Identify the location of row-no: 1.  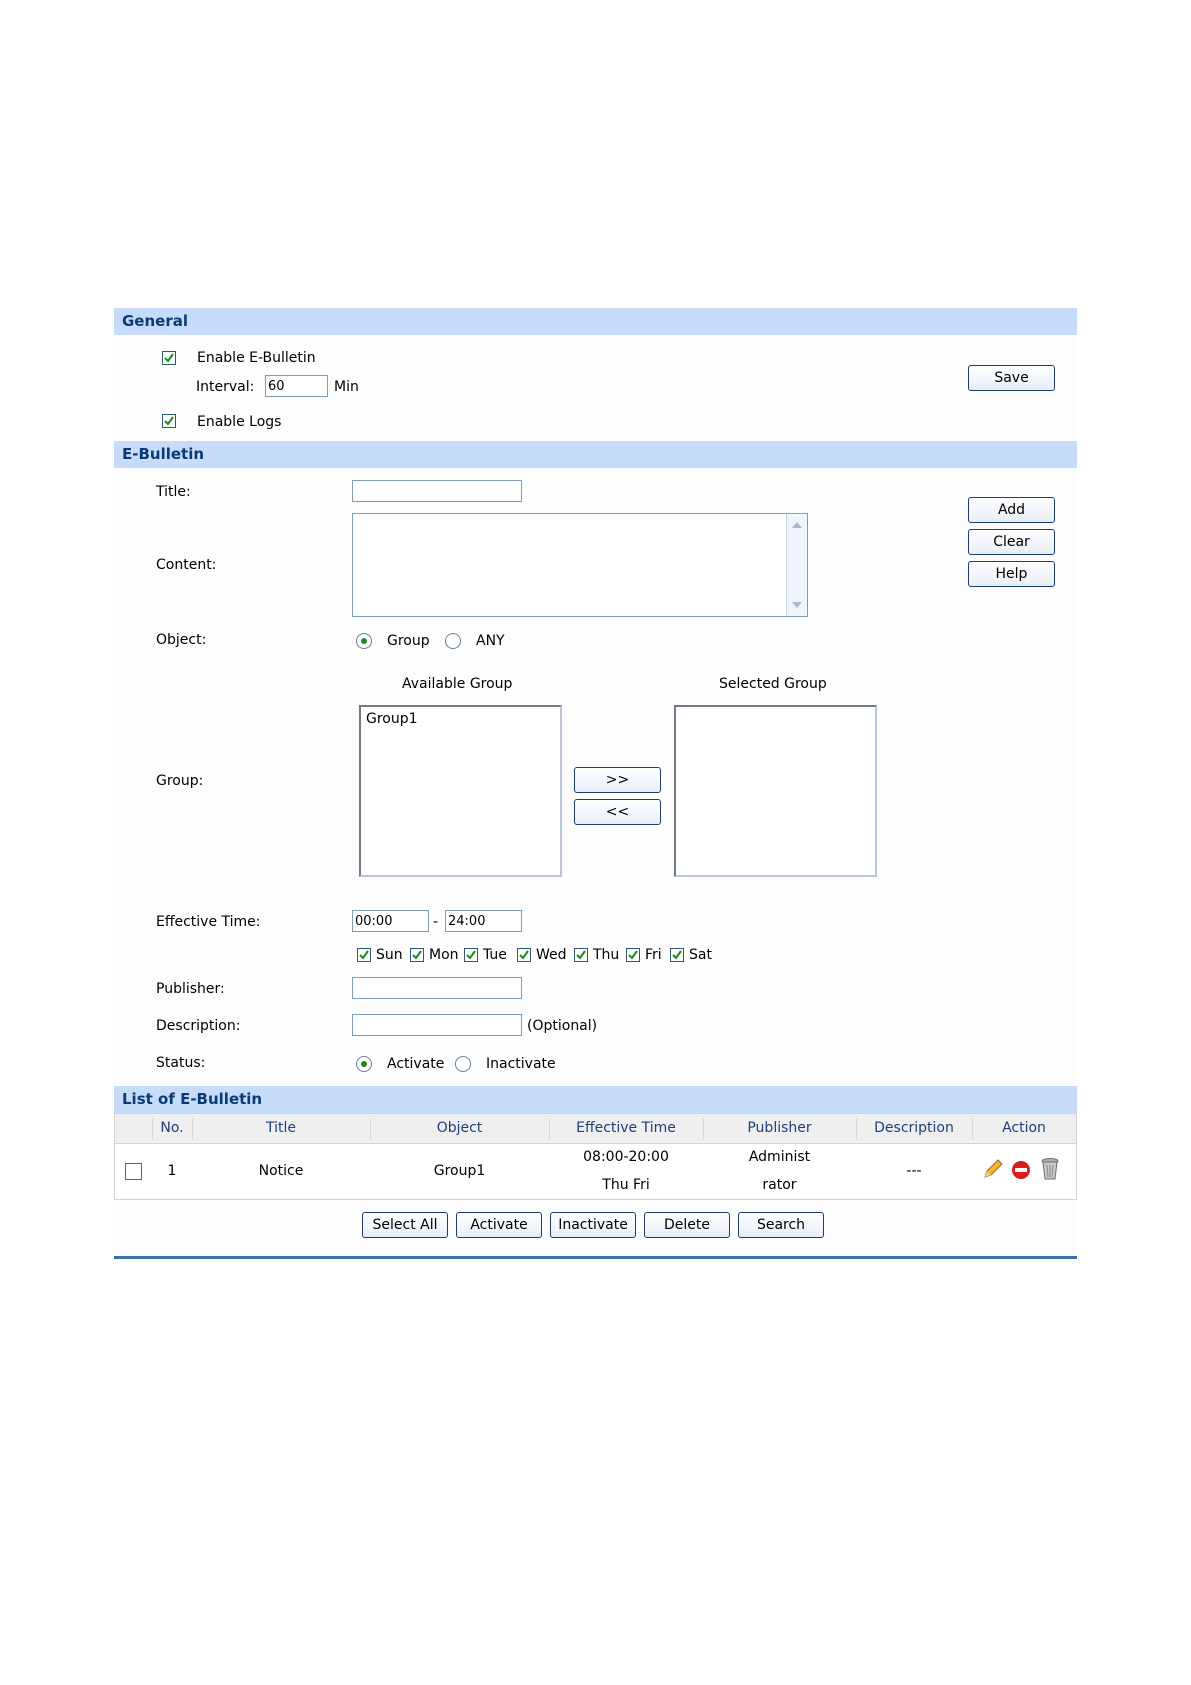
(172, 1171).